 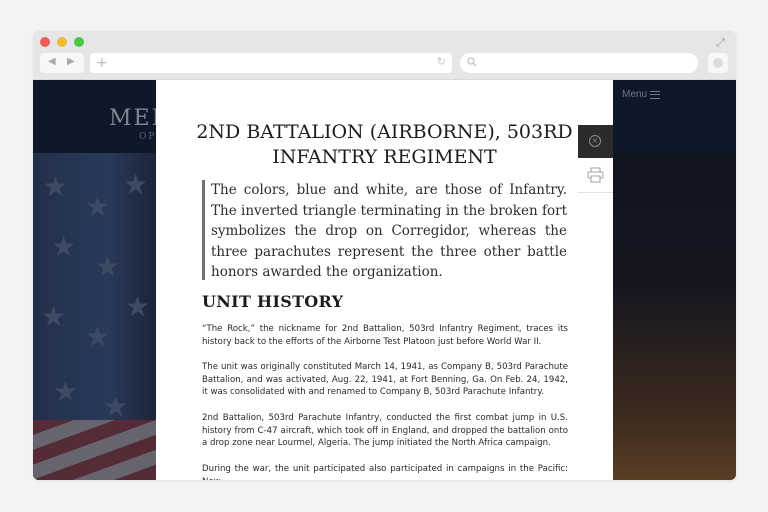 What do you see at coordinates (102, 63) in the screenshot?
I see `plus-icon: +` at bounding box center [102, 63].